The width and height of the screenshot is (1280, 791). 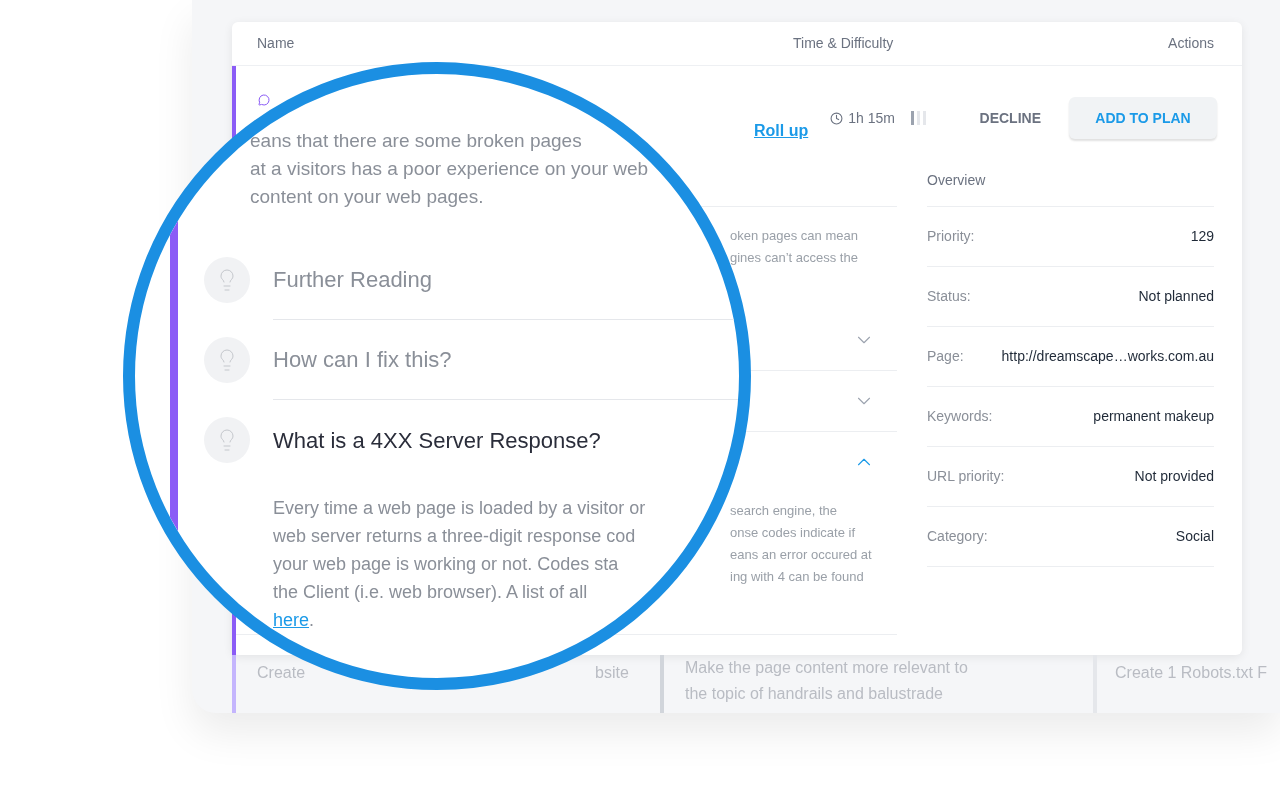 What do you see at coordinates (1107, 356) in the screenshot?
I see `overview-value: http://dreamscape…works.com.au` at bounding box center [1107, 356].